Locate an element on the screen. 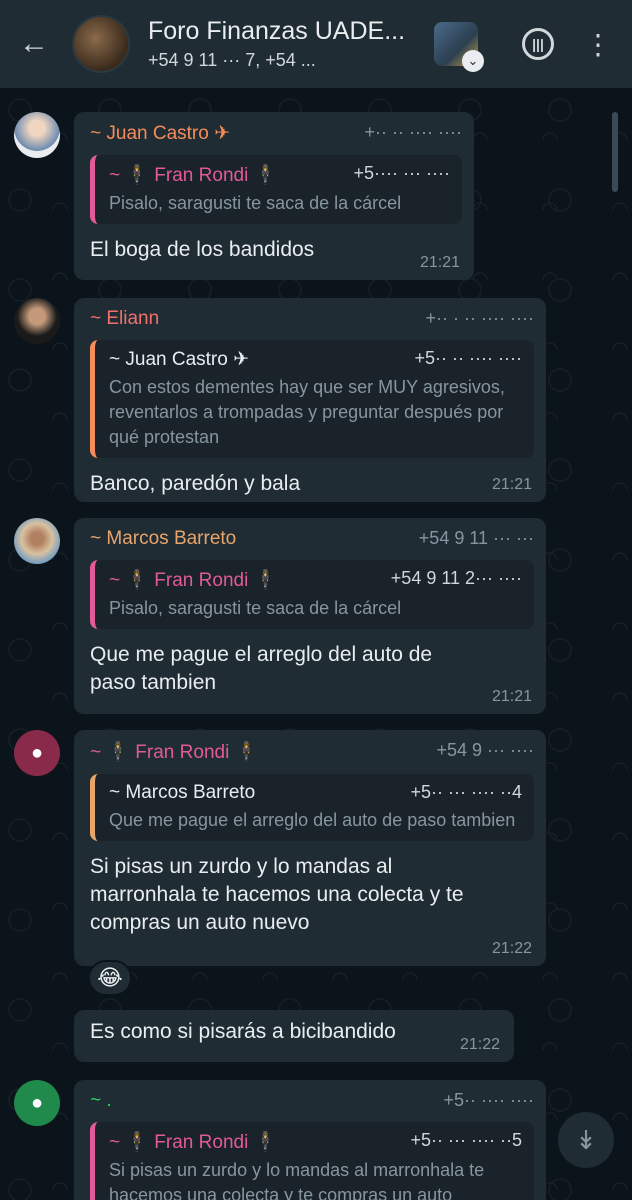 This screenshot has width=632, height=1200. double-chevron-down-icon: ↡ is located at coordinates (586, 1140).